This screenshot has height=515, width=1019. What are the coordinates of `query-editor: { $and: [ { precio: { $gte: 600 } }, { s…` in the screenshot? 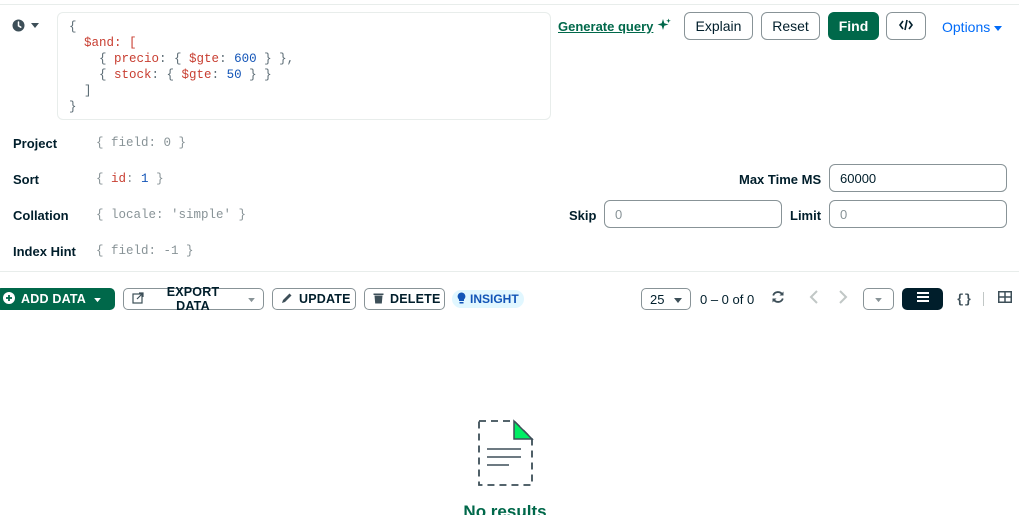 It's located at (304, 66).